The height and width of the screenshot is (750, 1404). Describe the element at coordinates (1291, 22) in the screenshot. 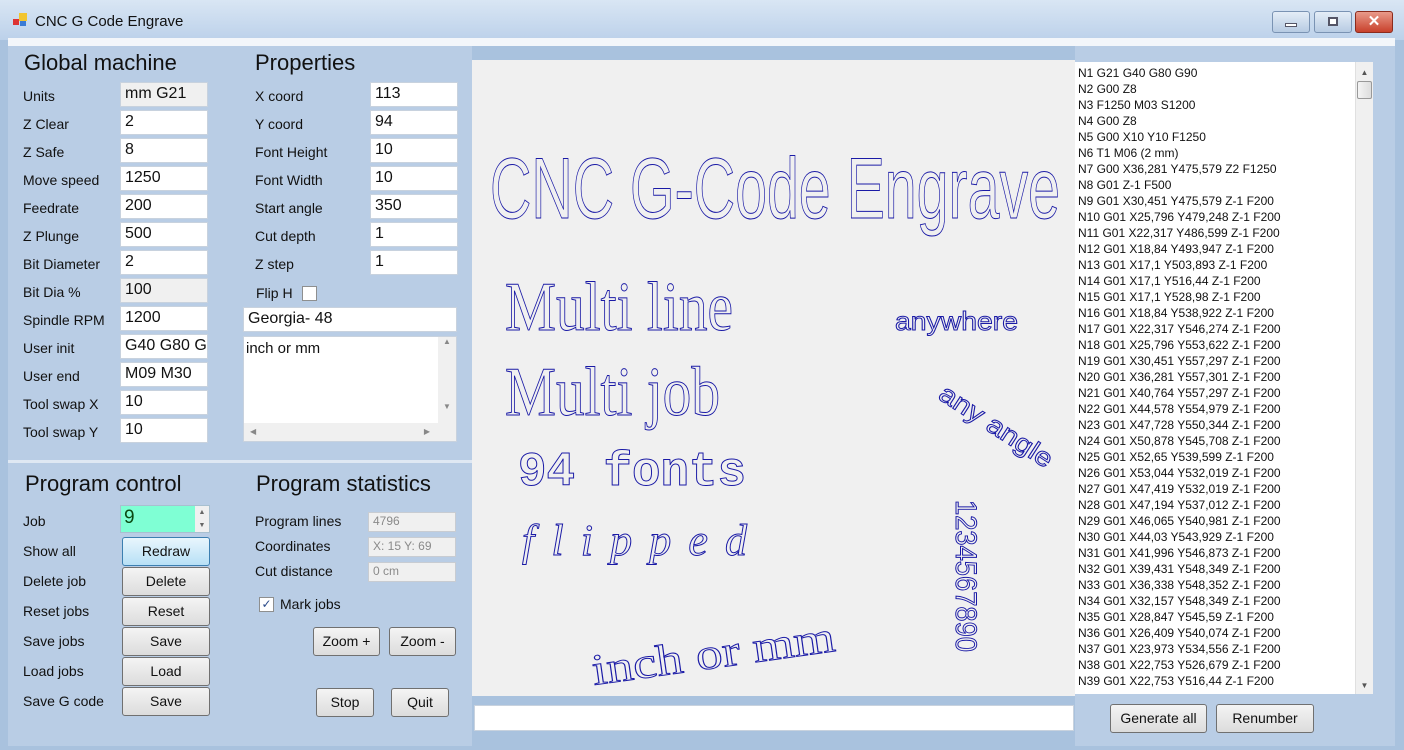

I see `minimize-button` at that location.